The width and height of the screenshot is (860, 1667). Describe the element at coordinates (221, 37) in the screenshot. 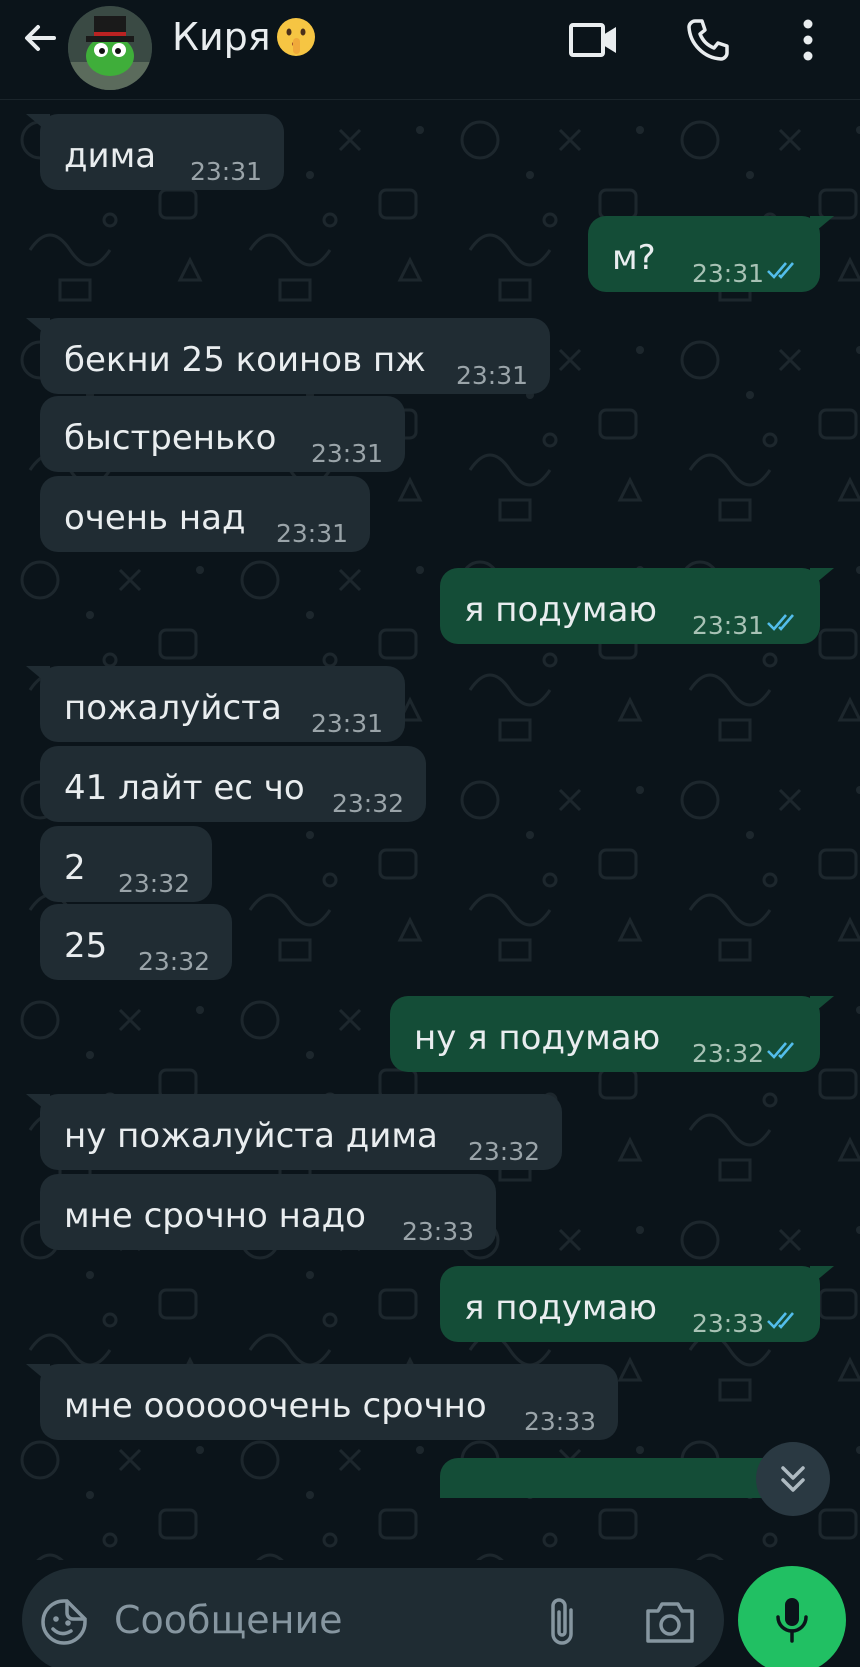

I see `contact-name-text: Киря` at that location.